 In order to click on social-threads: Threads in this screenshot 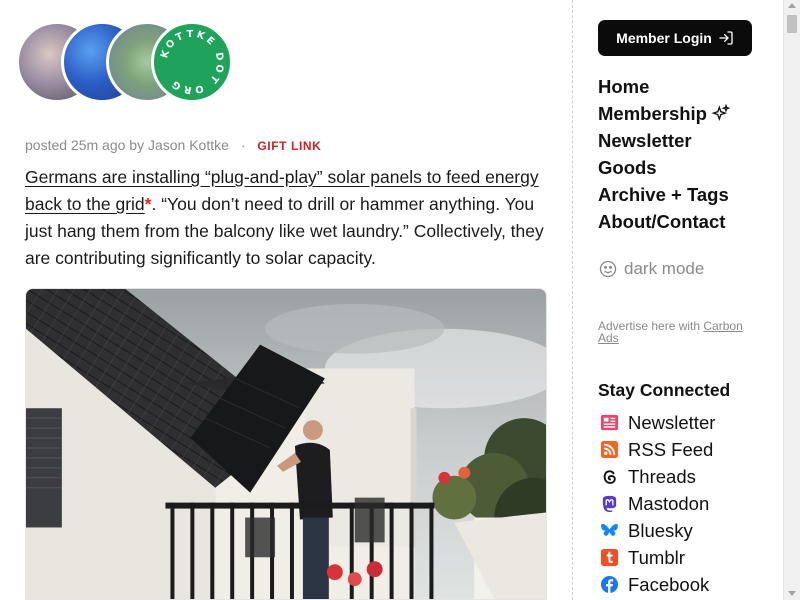, I will do `click(657, 476)`.